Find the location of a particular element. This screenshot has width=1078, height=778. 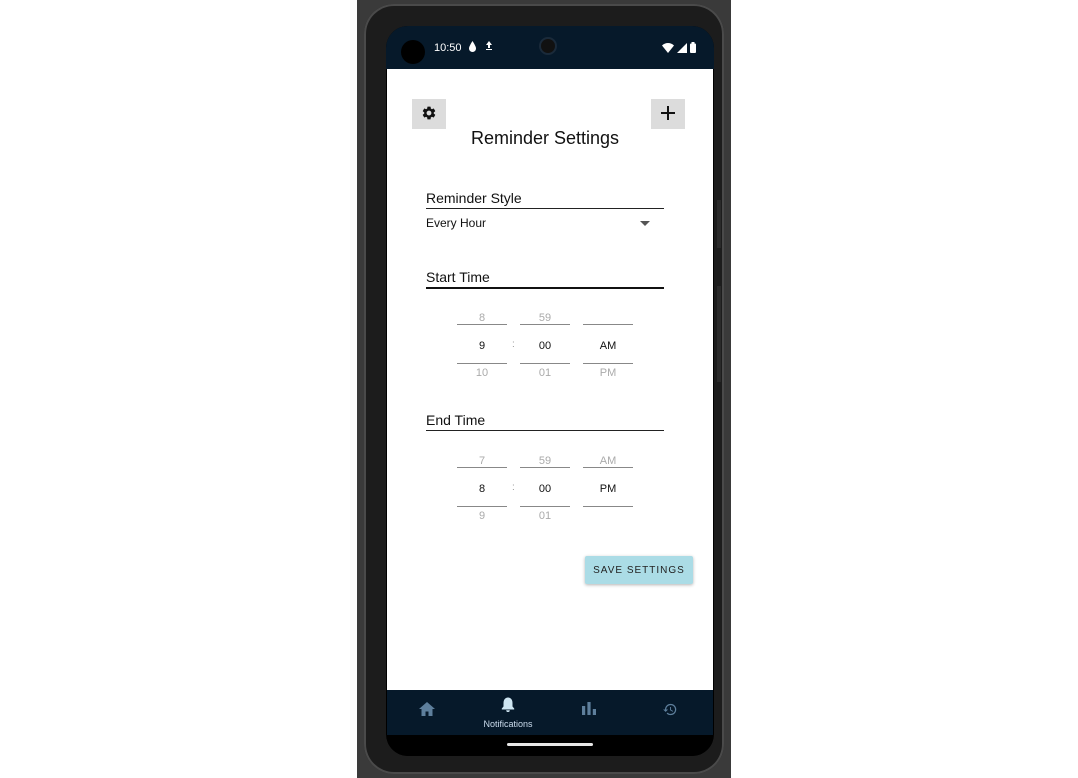

bell-icon is located at coordinates (508, 707).